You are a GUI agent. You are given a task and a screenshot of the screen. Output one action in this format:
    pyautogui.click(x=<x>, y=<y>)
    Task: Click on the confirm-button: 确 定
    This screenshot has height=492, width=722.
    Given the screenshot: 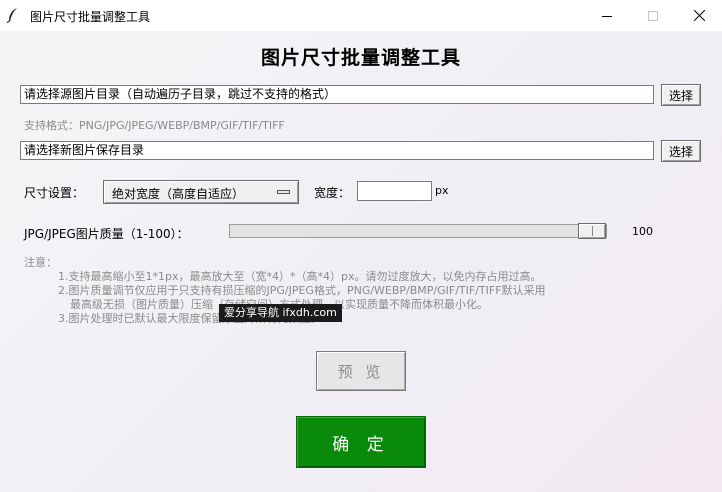 What is the action you would take?
    pyautogui.click(x=361, y=442)
    